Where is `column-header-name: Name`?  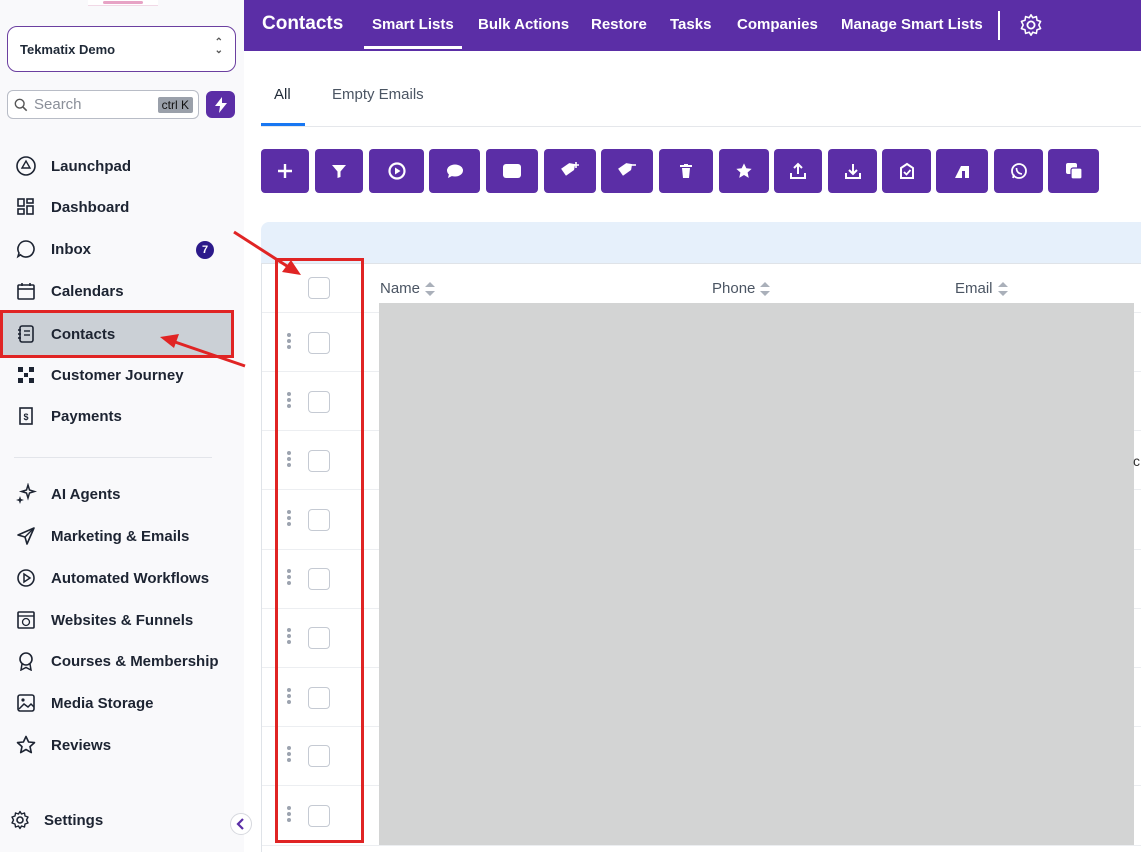
column-header-name: Name is located at coordinates (408, 288).